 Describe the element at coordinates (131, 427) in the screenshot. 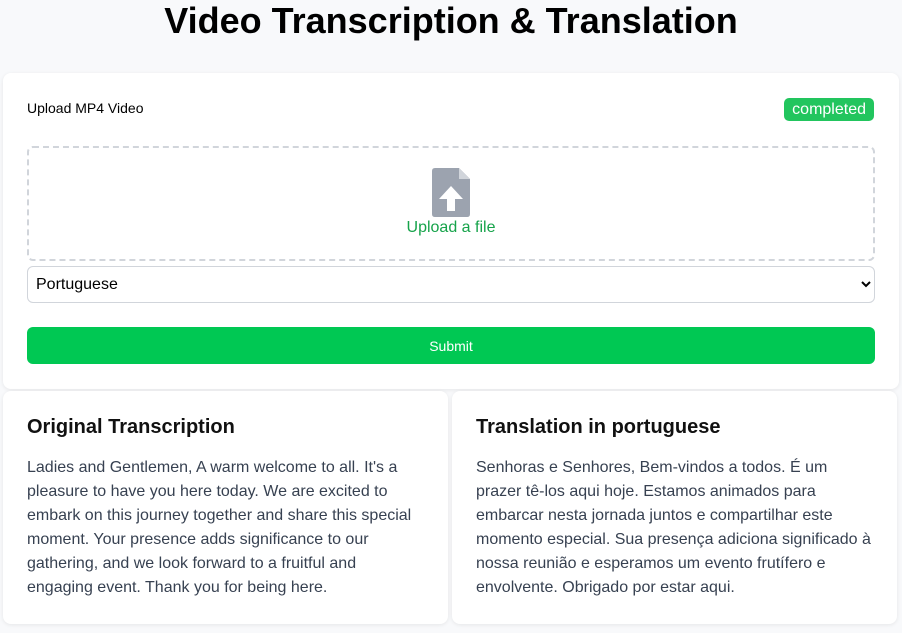

I see `original-transcription-title: Original Transcription` at that location.